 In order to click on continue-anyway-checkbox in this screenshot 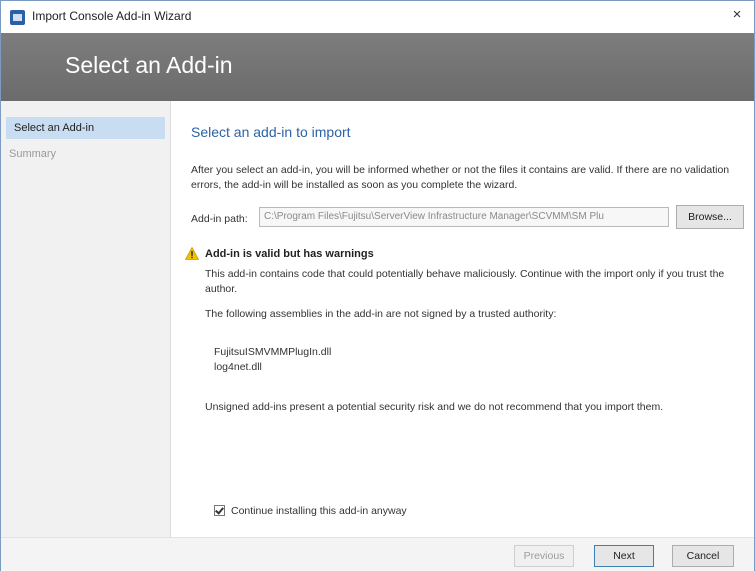, I will do `click(219, 510)`.